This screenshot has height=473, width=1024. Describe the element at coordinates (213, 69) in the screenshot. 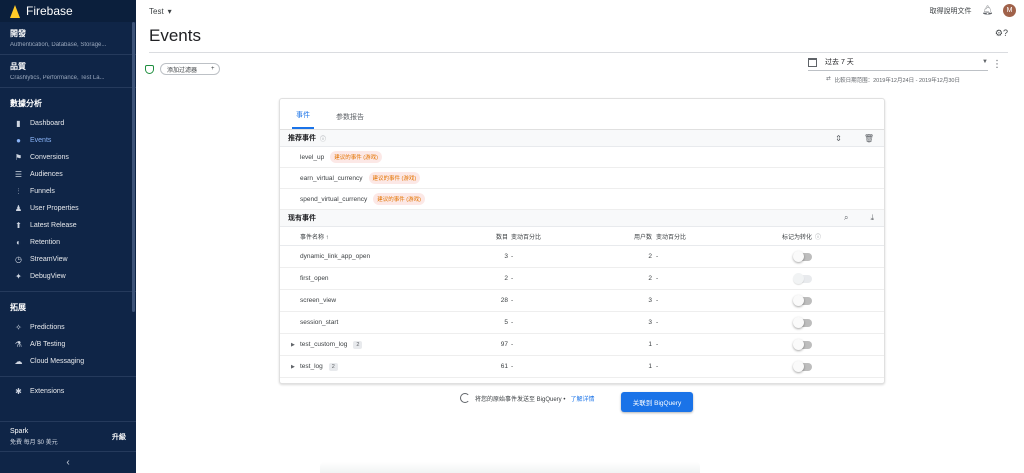

I see `plus-icon: +` at that location.